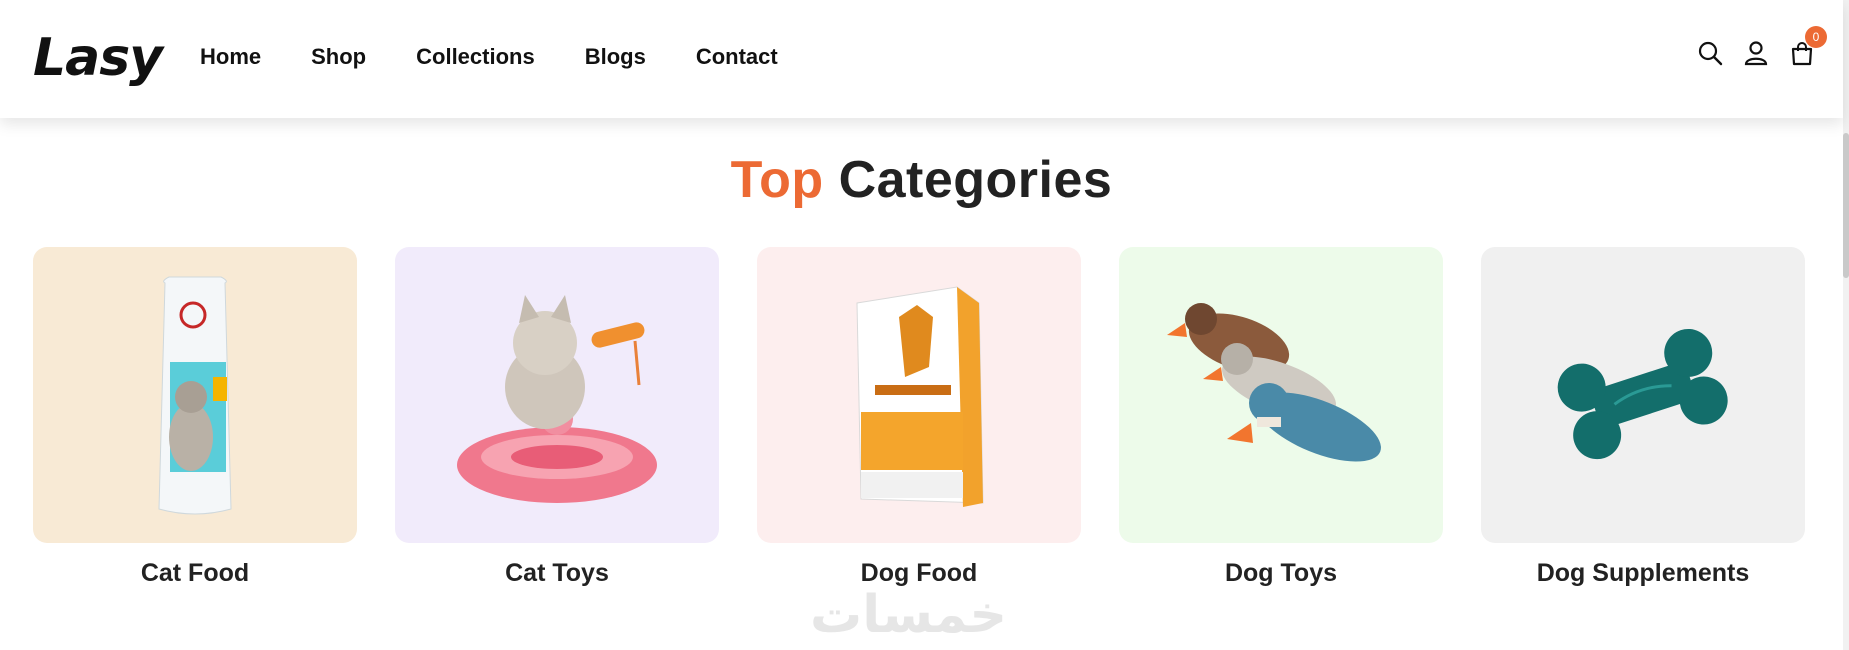 The height and width of the screenshot is (650, 1849). I want to click on category-card-cat-food: Cat Food, so click(195, 417).